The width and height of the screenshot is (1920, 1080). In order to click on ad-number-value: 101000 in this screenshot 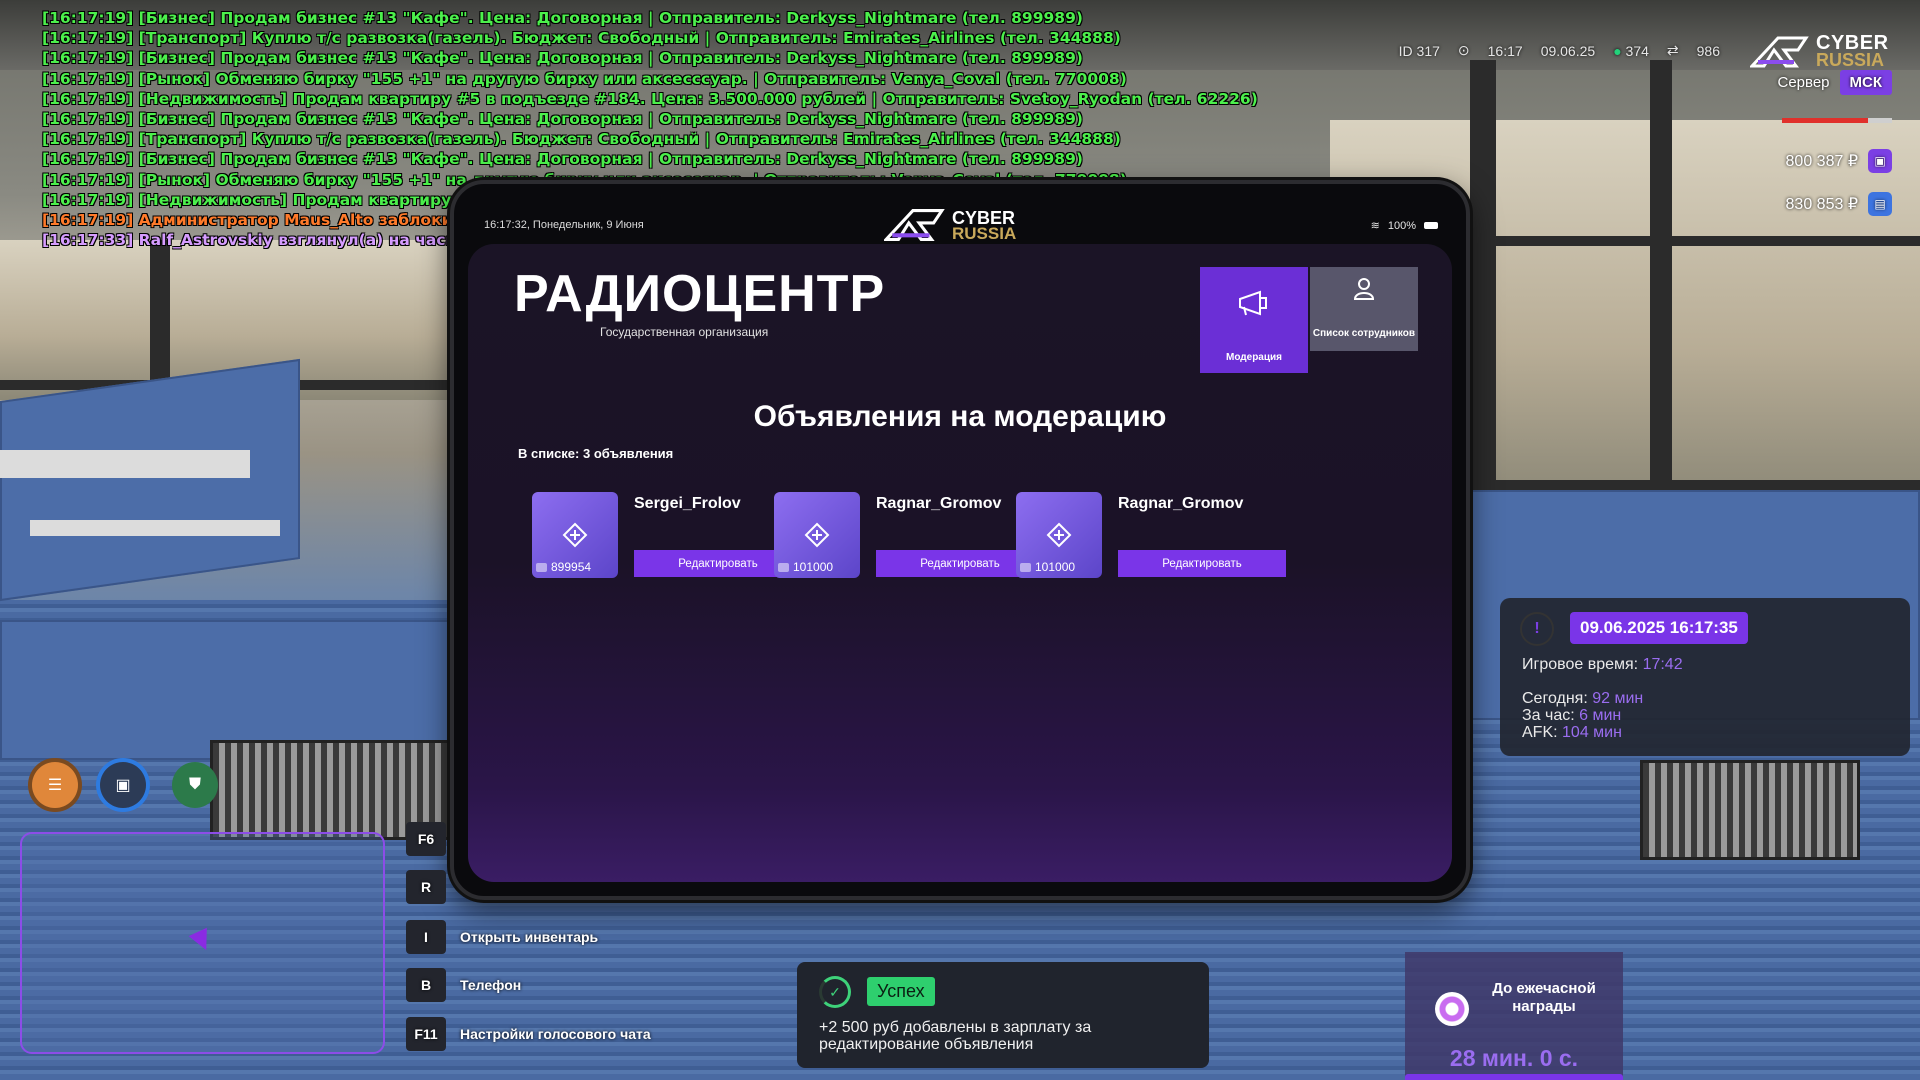, I will do `click(813, 567)`.